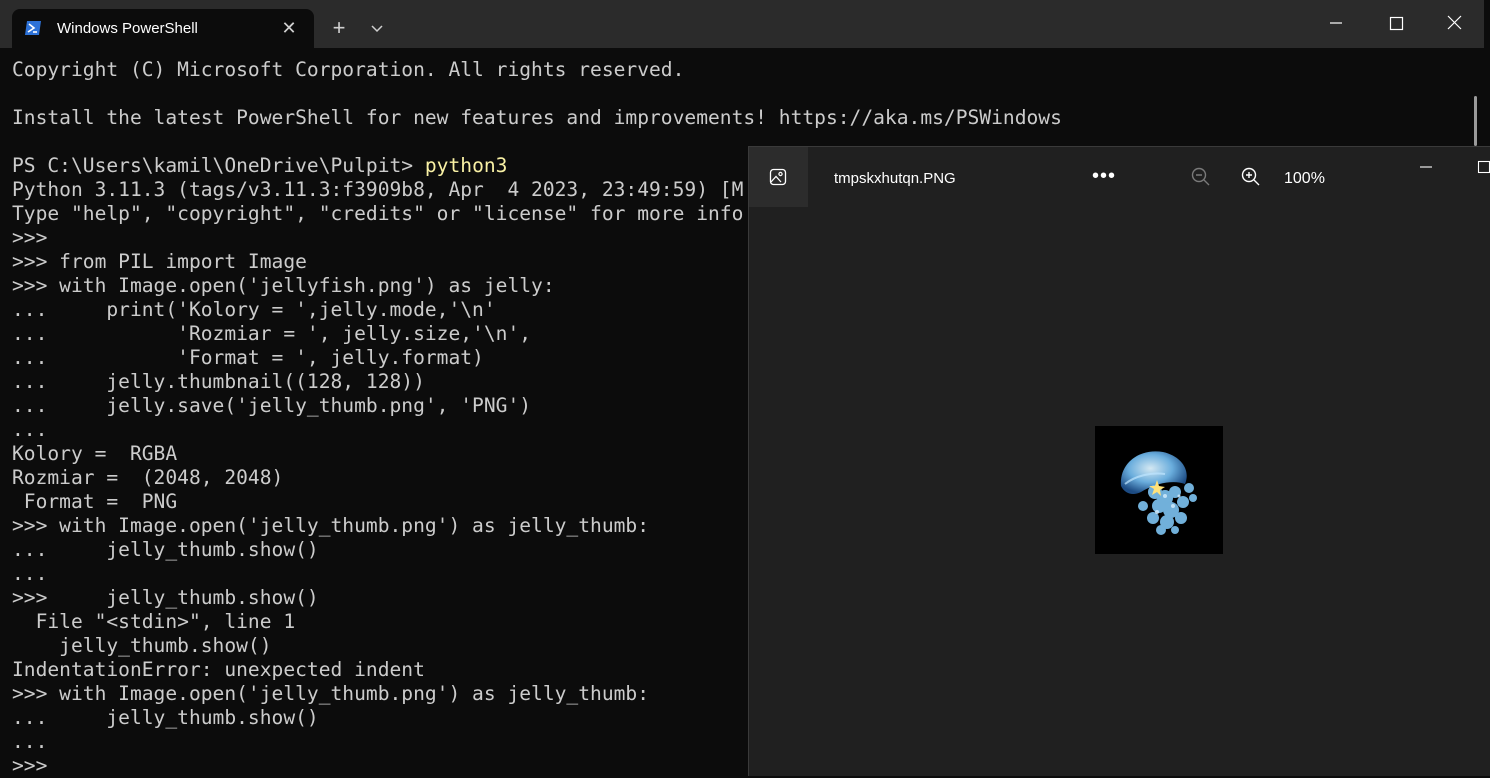 The image size is (1490, 778). What do you see at coordinates (95, 501) in the screenshot?
I see `console-line: Format = PNG` at bounding box center [95, 501].